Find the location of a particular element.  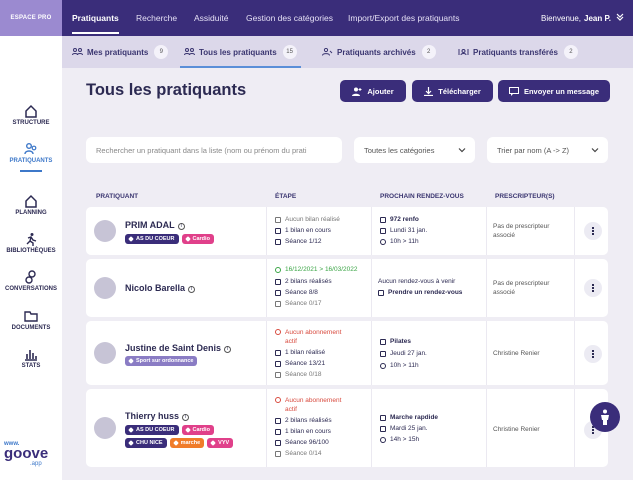

category-value: Toutes les catégories is located at coordinates (399, 150).